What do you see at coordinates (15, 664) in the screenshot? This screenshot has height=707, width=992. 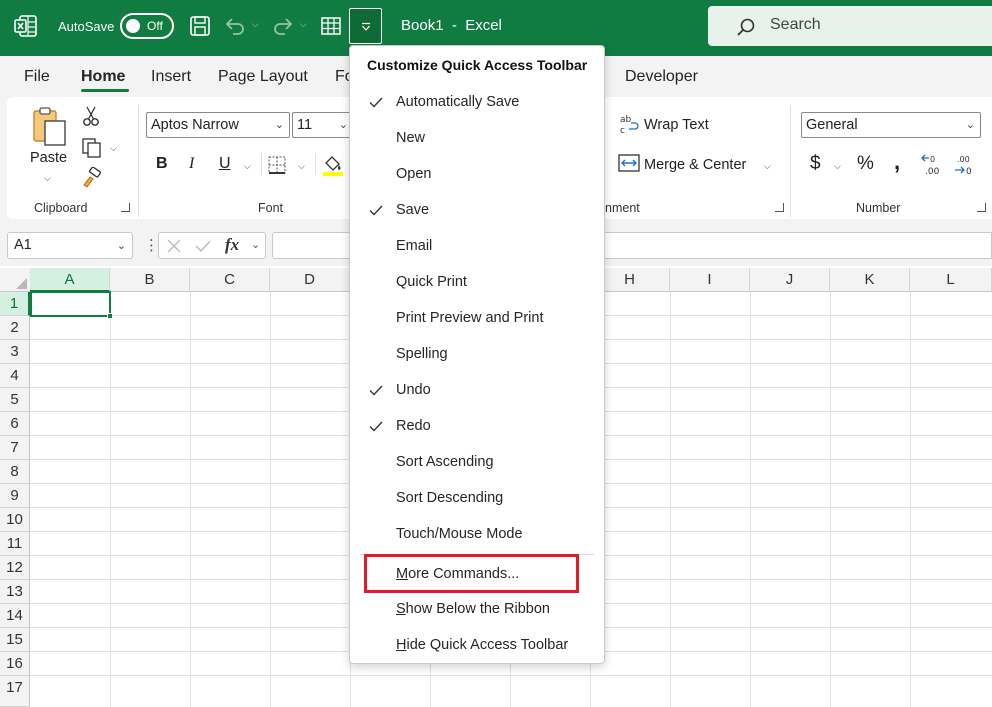 I see `row-header: 16` at bounding box center [15, 664].